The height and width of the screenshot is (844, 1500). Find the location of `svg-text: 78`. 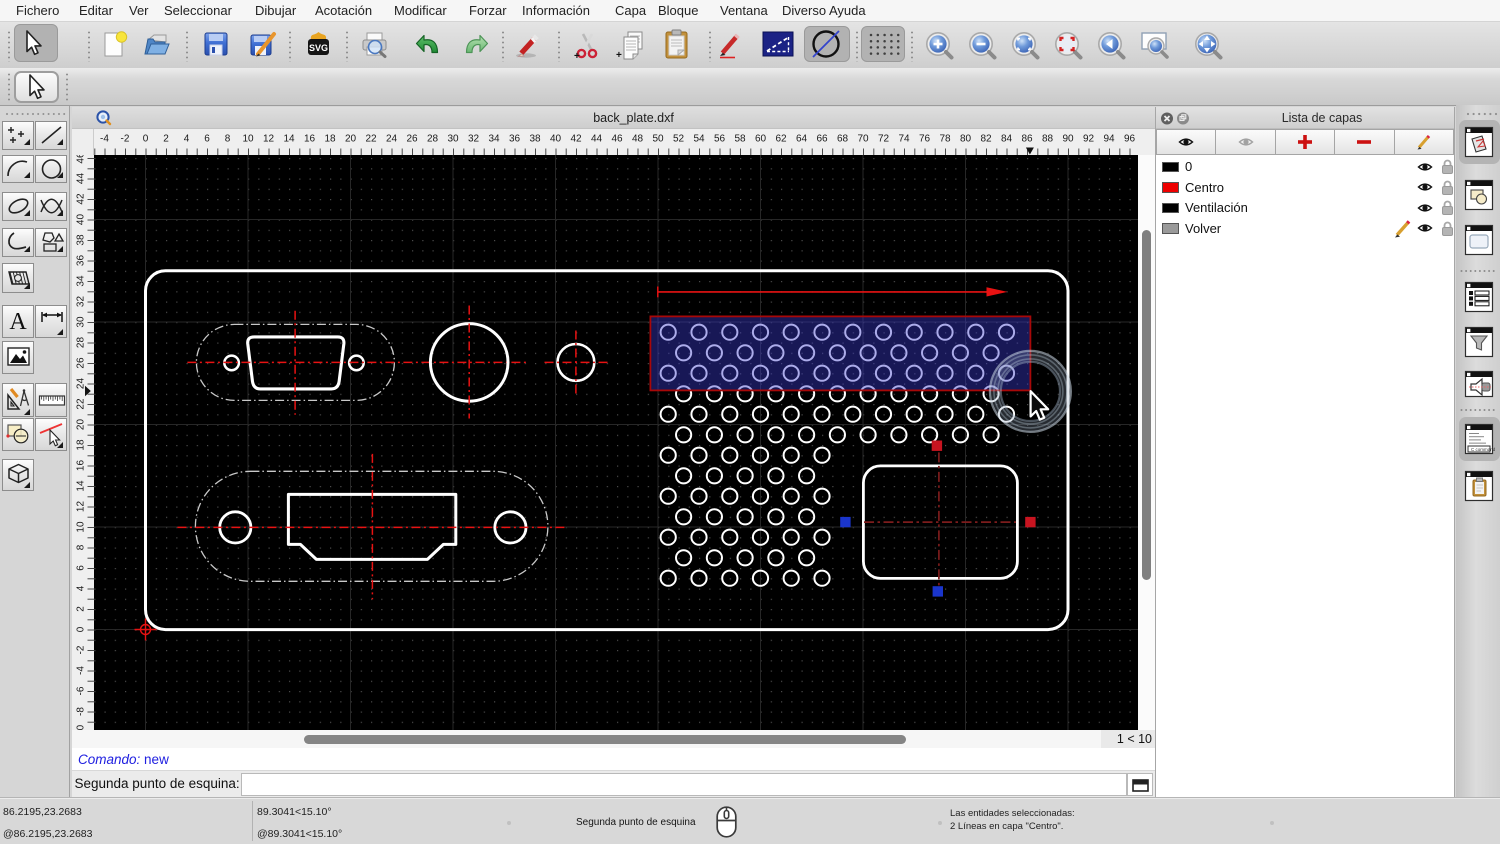

svg-text: 78 is located at coordinates (945, 139).